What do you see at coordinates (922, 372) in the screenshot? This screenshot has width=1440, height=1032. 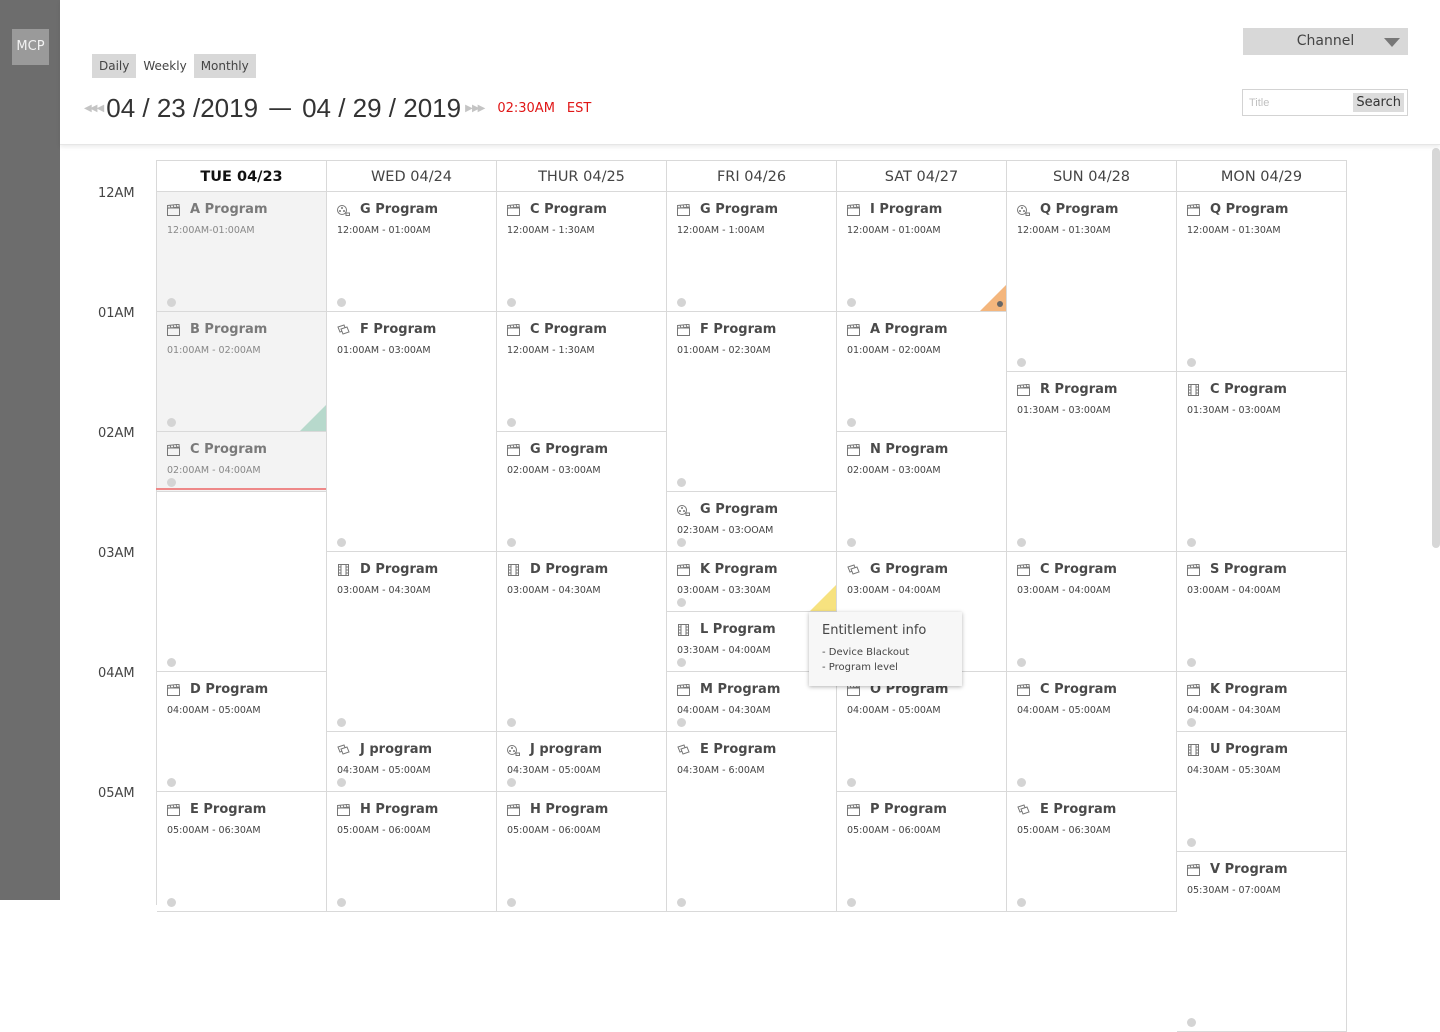 I see `program-cell: A Program 01:00AM - 02:00AM` at bounding box center [922, 372].